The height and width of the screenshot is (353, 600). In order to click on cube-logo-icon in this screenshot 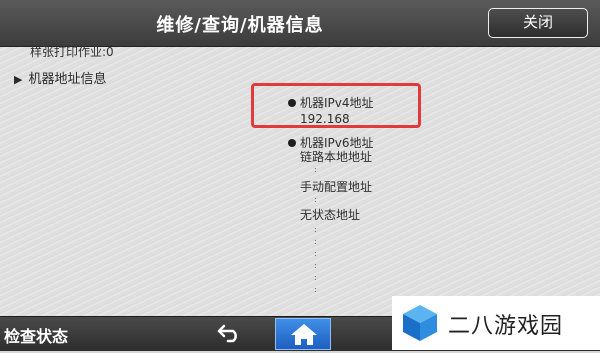, I will do `click(420, 323)`.